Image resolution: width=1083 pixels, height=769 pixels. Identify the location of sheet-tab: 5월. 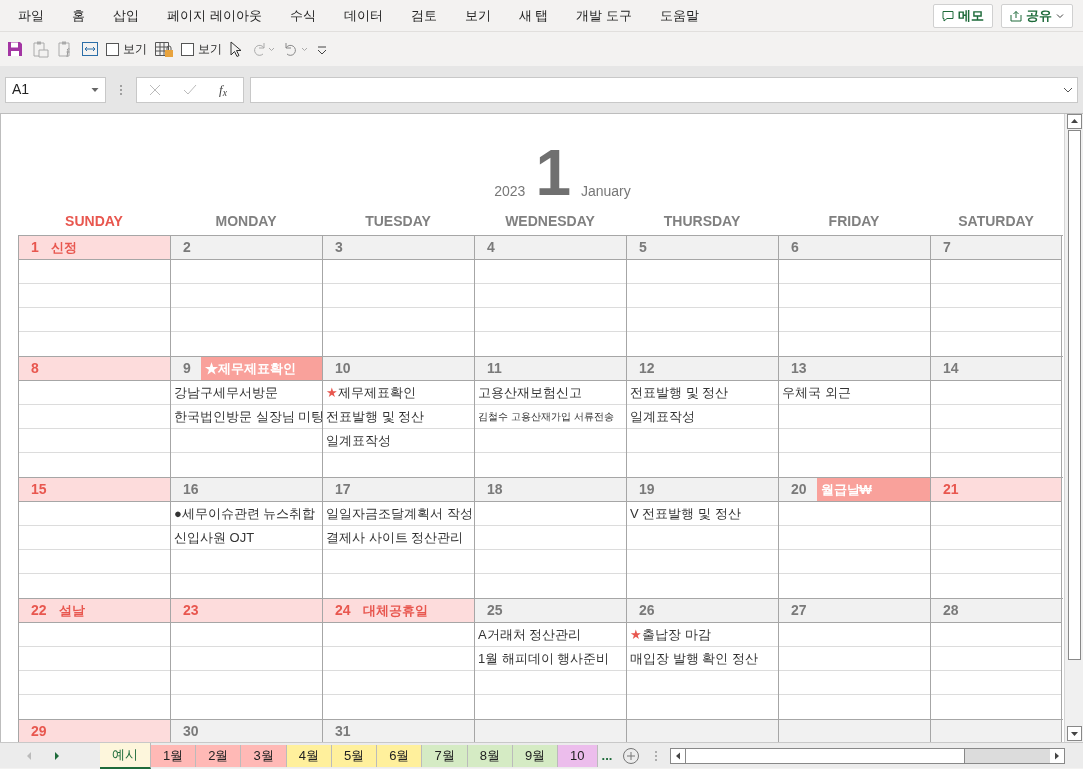
(354, 755).